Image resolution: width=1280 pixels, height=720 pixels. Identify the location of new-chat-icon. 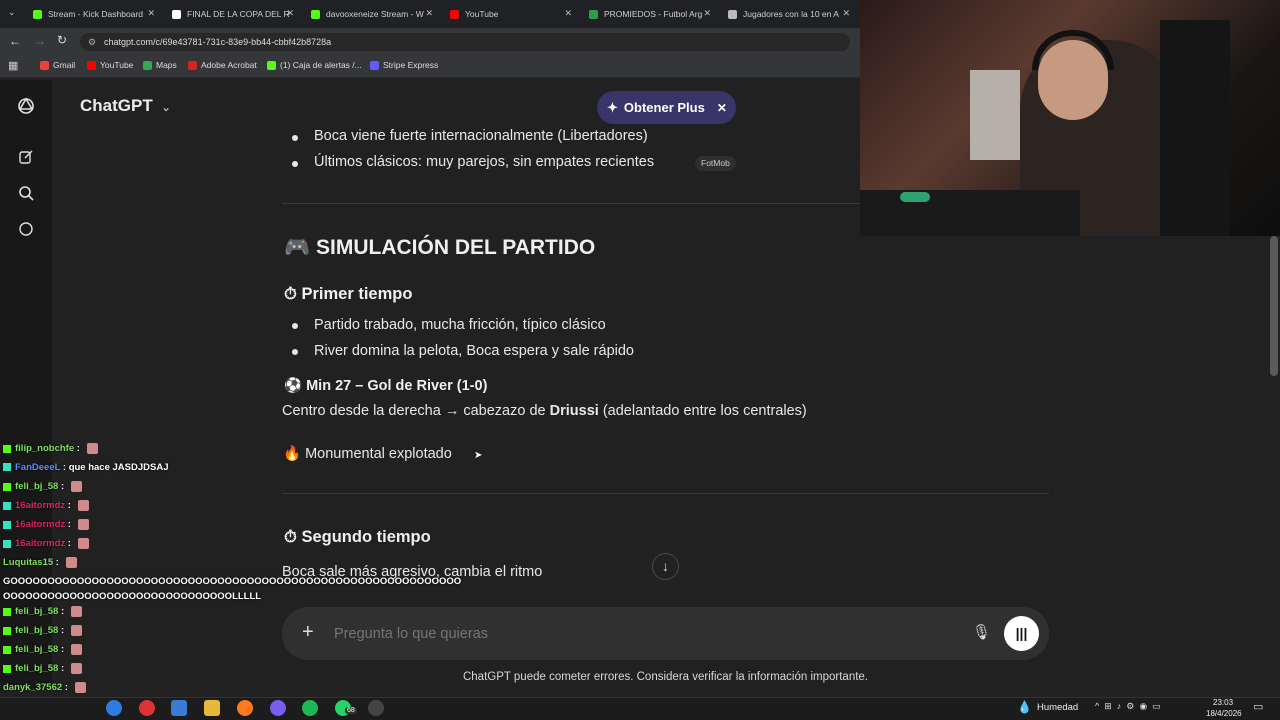
(26, 159).